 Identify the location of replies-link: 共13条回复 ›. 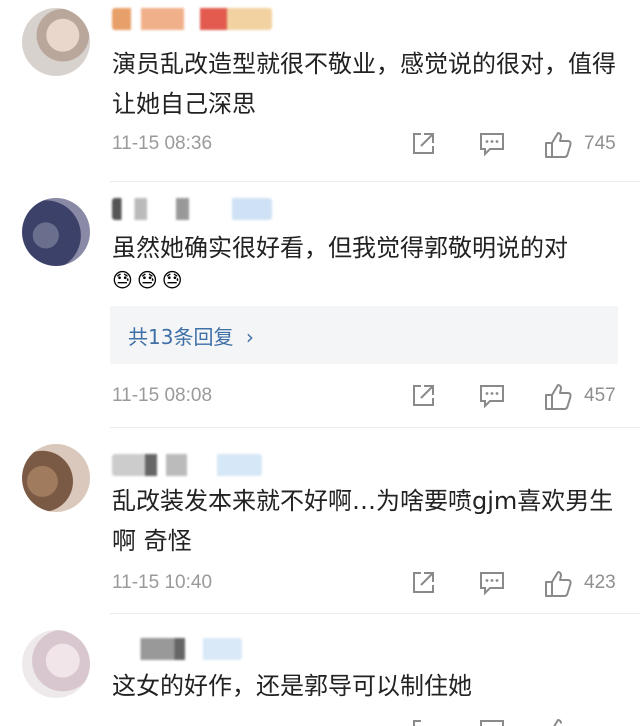
(191, 335).